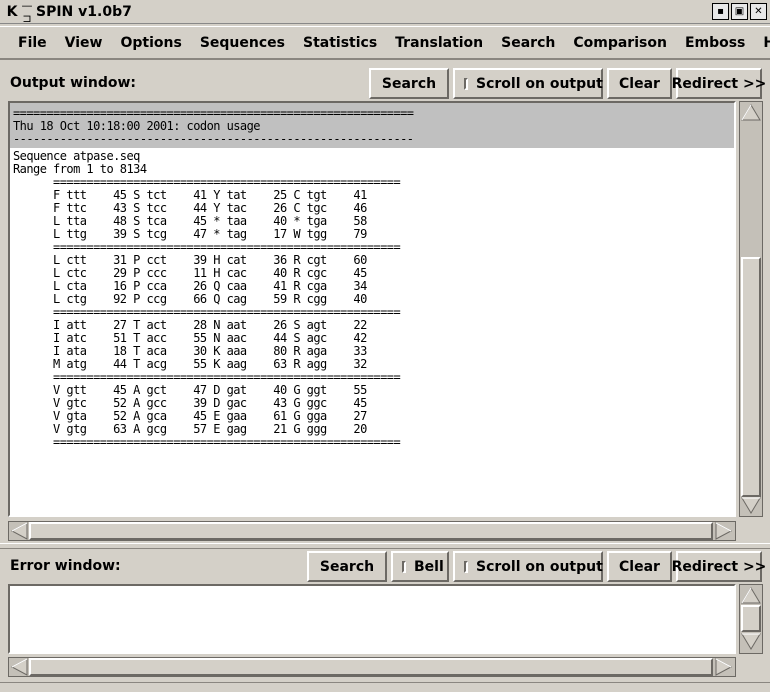  Describe the element at coordinates (242, 43) in the screenshot. I see `menu-sequences: Sequences` at that location.